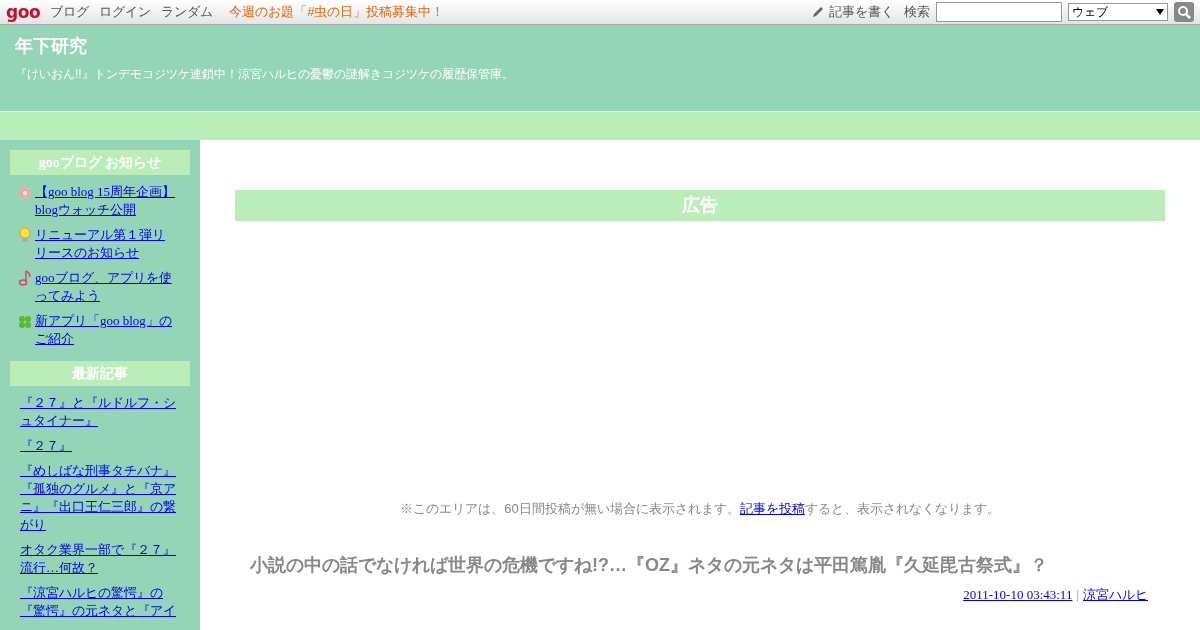 This screenshot has height=630, width=1200. I want to click on sidebar-link: リニューアル第１弾リリースのお知らせ, so click(106, 244).